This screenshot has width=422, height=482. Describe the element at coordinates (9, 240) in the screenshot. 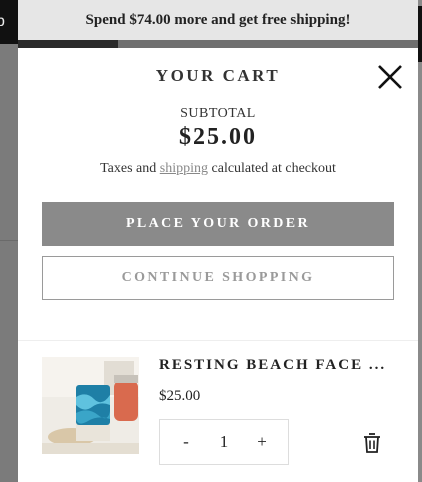

I see `background-divider` at that location.